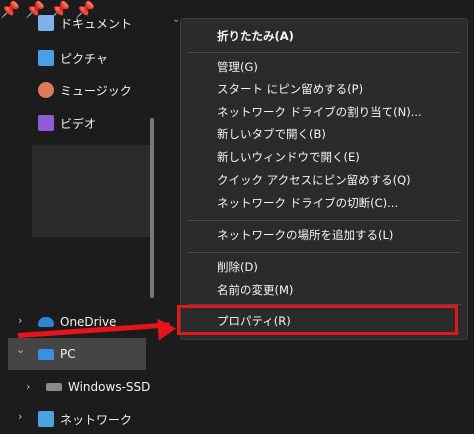  I want to click on nav-item-documents: ドキュメント, so click(85, 23).